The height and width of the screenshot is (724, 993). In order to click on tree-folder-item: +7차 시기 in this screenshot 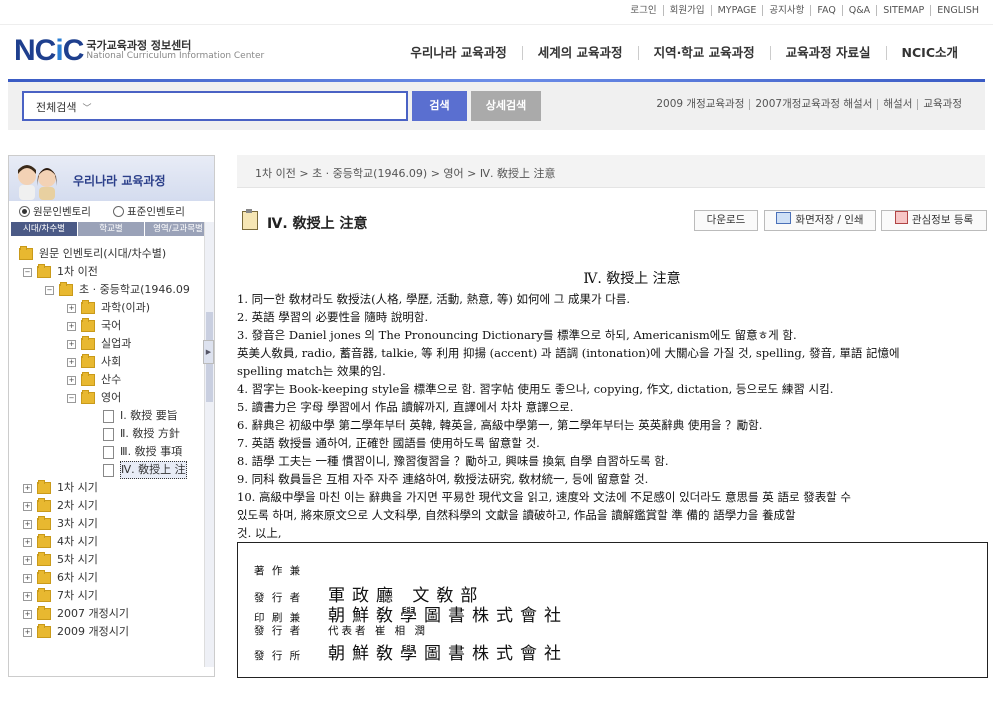, I will do `click(60, 596)`.